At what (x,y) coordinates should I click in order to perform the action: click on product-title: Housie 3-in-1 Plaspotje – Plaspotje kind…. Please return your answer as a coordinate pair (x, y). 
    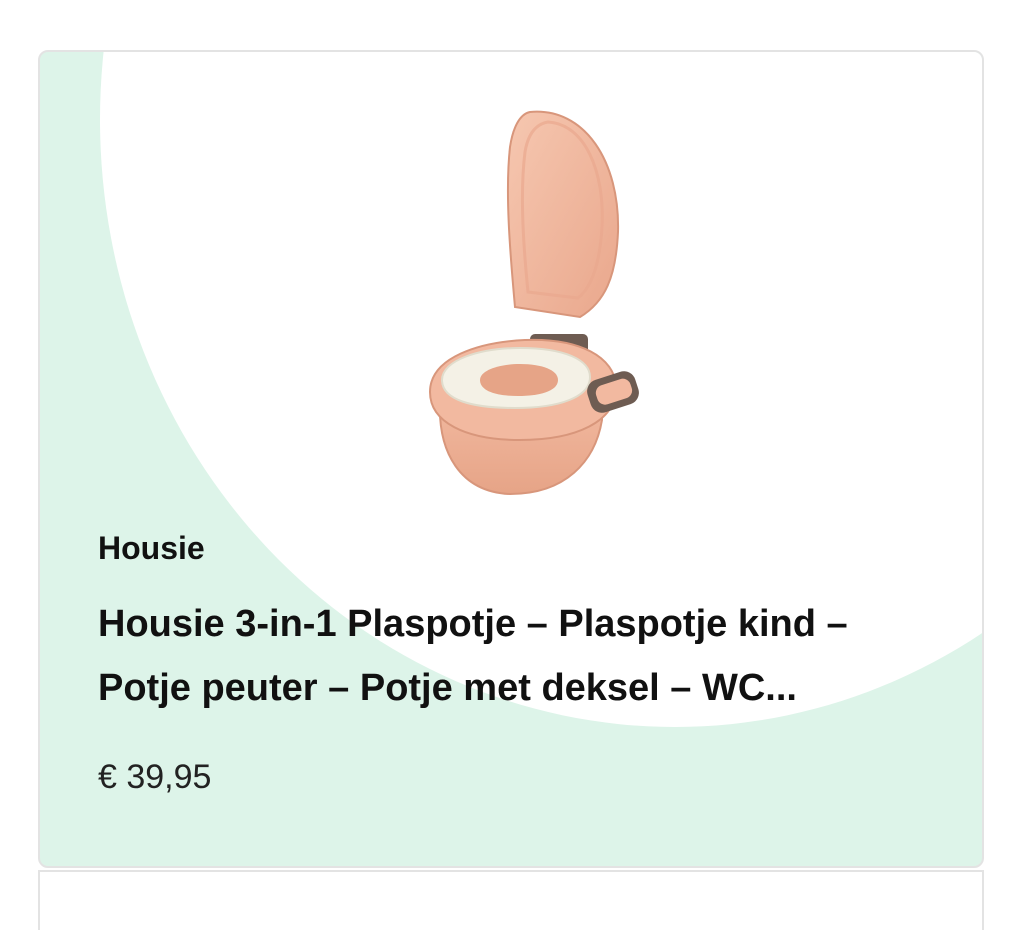
    Looking at the image, I should click on (523, 656).